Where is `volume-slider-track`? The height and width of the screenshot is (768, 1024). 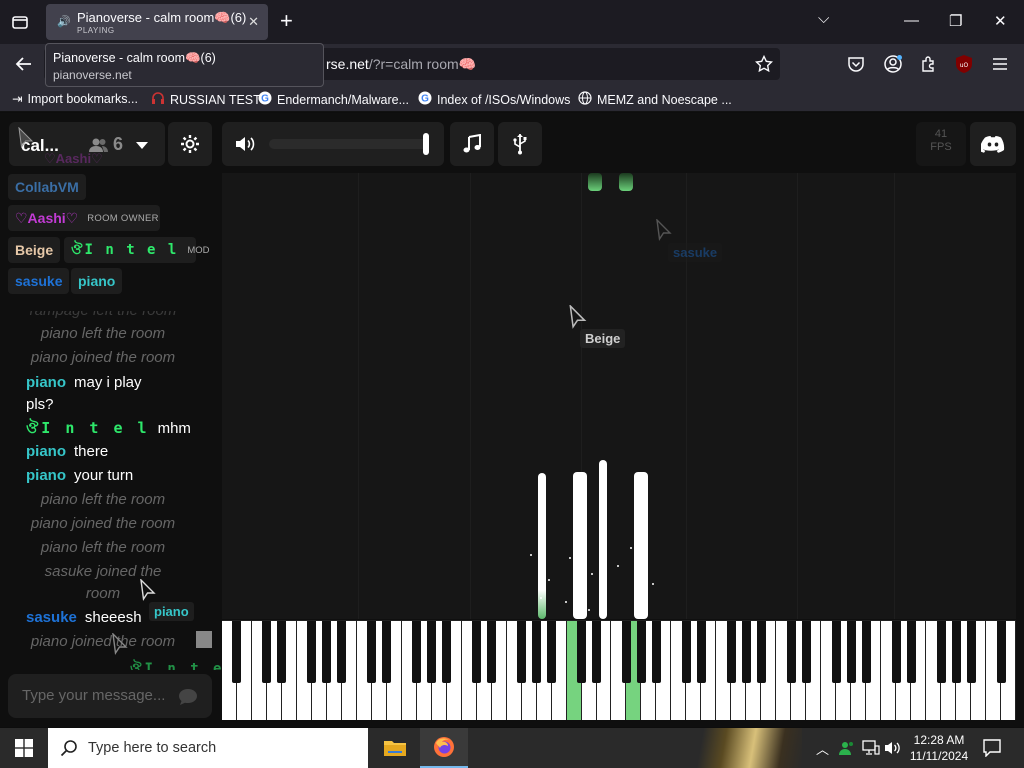
volume-slider-track is located at coordinates (349, 144).